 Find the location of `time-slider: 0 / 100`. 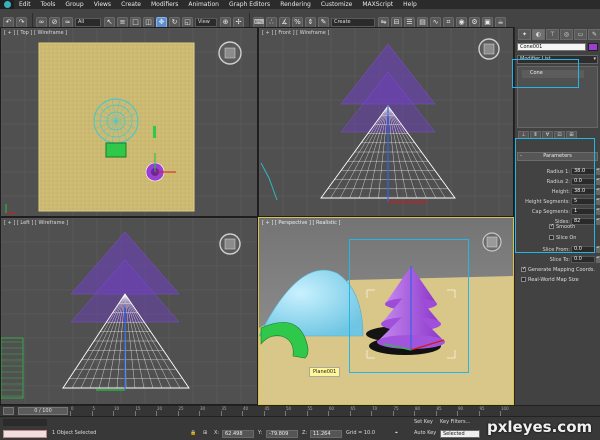

time-slider: 0 / 100 is located at coordinates (43, 411).